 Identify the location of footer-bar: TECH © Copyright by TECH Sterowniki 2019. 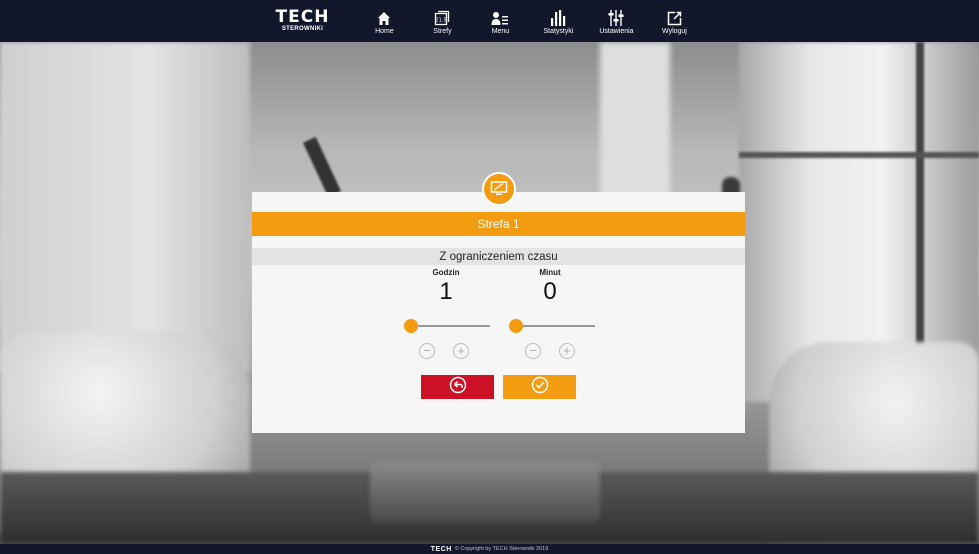
(489, 549).